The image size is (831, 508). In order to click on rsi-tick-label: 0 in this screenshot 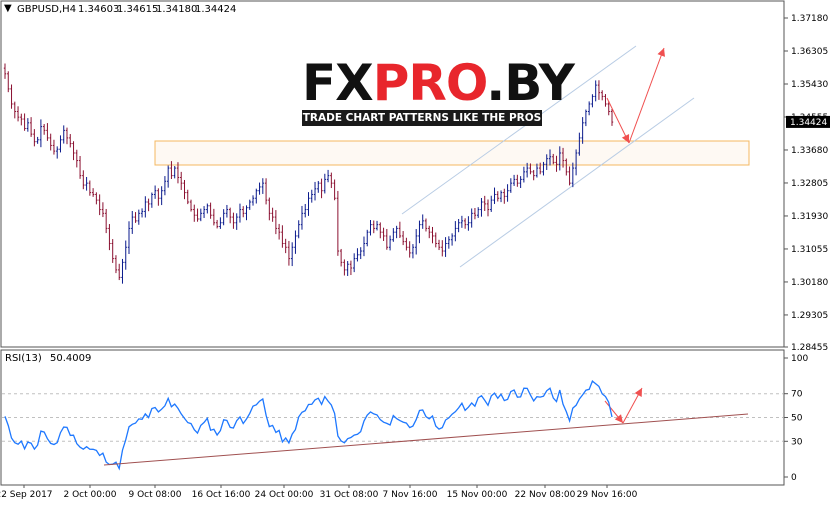, I will do `click(794, 478)`.